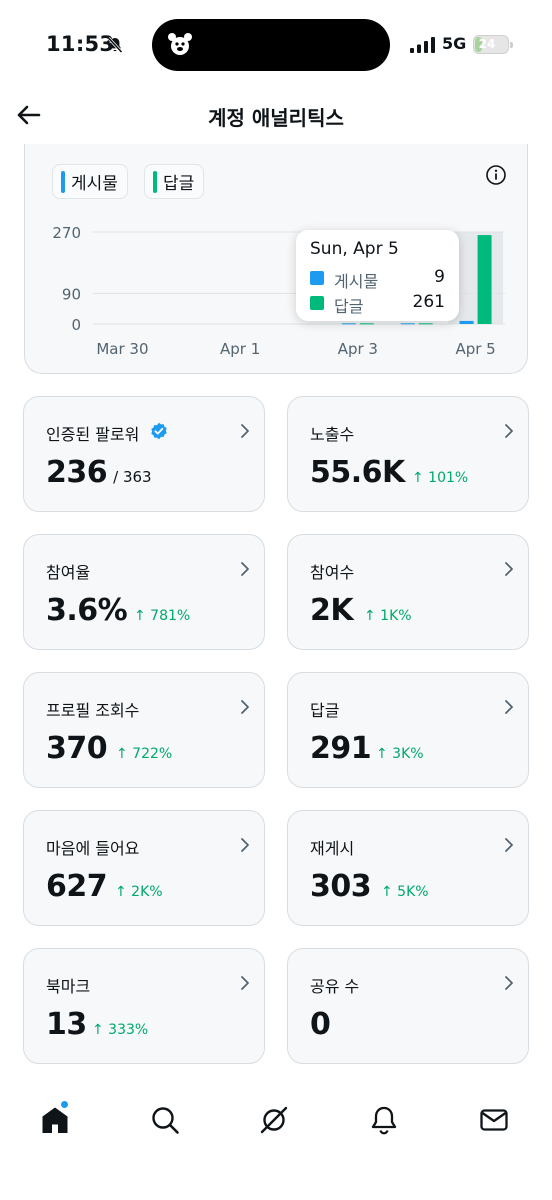  I want to click on tooltip-row-posts: 게시물 9, so click(377, 279).